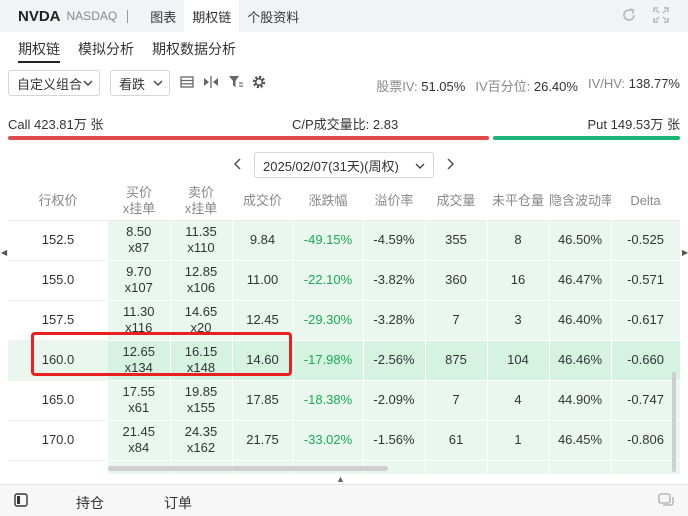 The height and width of the screenshot is (516, 688). What do you see at coordinates (178, 503) in the screenshot?
I see `tab-orders: 订单` at bounding box center [178, 503].